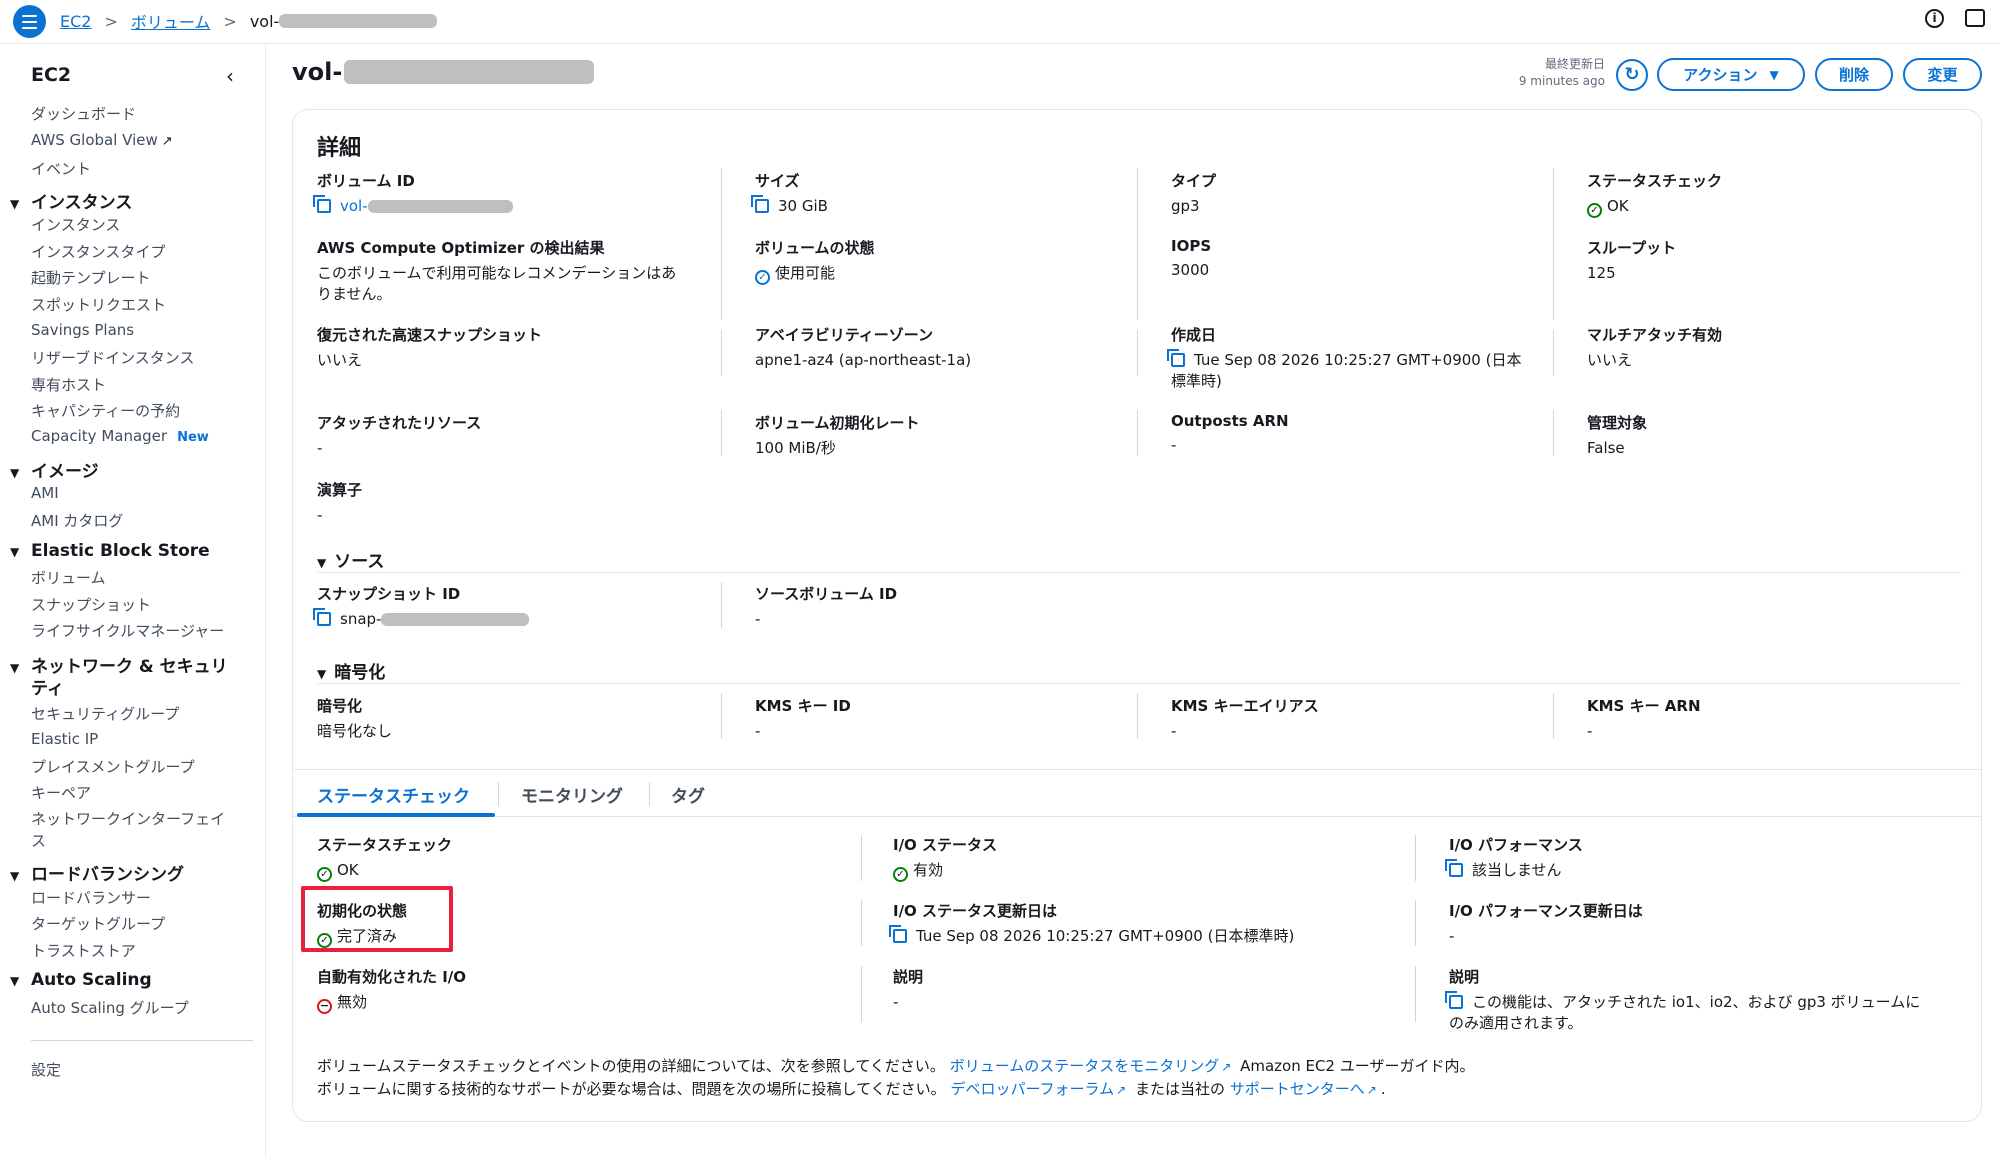  What do you see at coordinates (355, 731) in the screenshot?
I see `field-value: 暗号化なし` at bounding box center [355, 731].